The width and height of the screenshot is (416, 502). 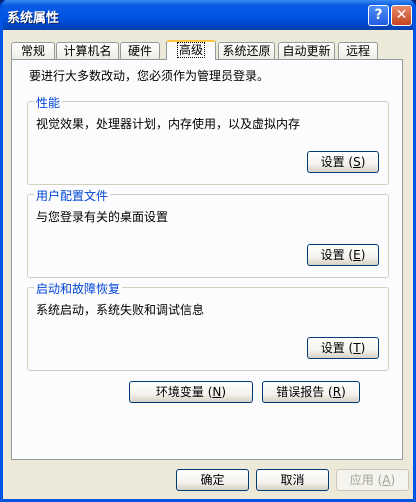 What do you see at coordinates (332, 348) in the screenshot?
I see `startup-recovery-settings-label: 设置` at bounding box center [332, 348].